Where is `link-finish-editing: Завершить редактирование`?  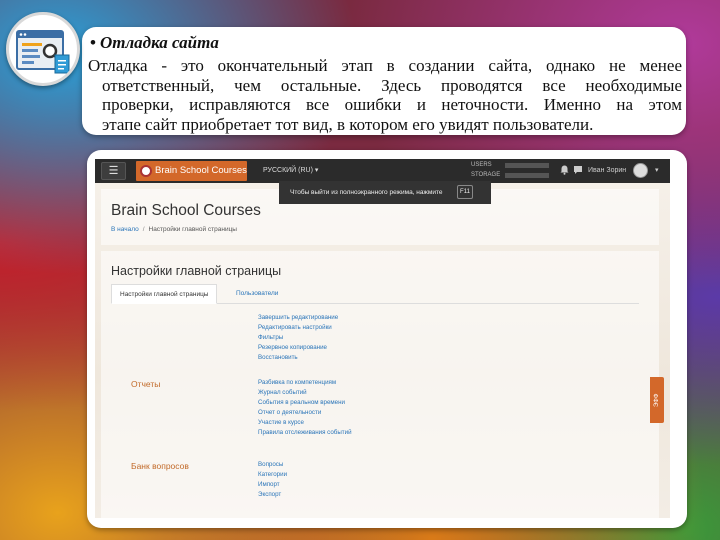 link-finish-editing: Завершить редактирование is located at coordinates (298, 318).